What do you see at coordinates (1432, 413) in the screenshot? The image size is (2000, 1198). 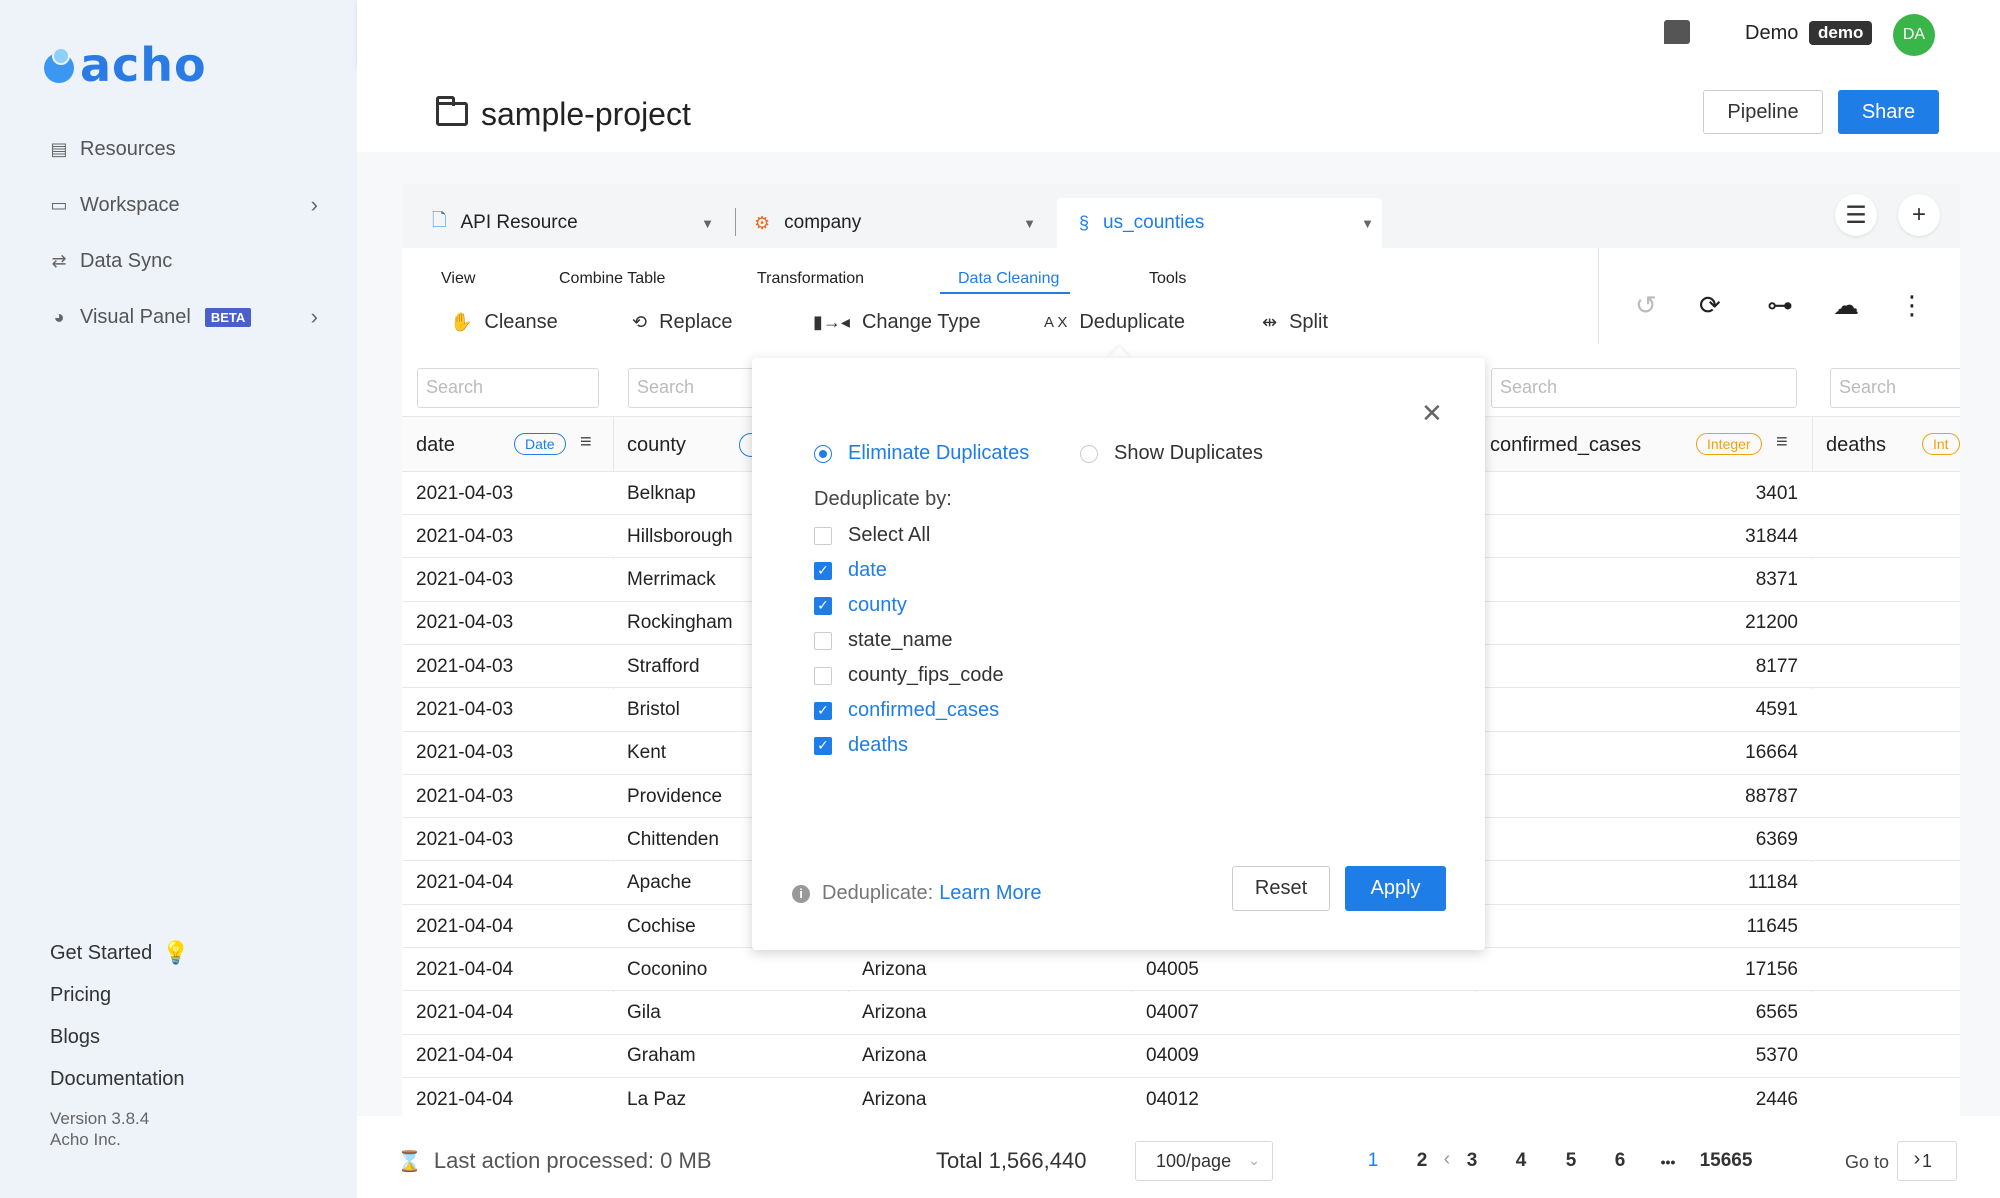 I see `close-icon: ✕` at bounding box center [1432, 413].